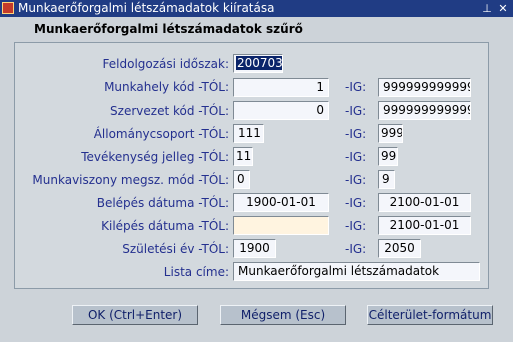 The width and height of the screenshot is (513, 342). Describe the element at coordinates (356, 87) in the screenshot. I see `label-munkahely-ig: -IG:` at that location.